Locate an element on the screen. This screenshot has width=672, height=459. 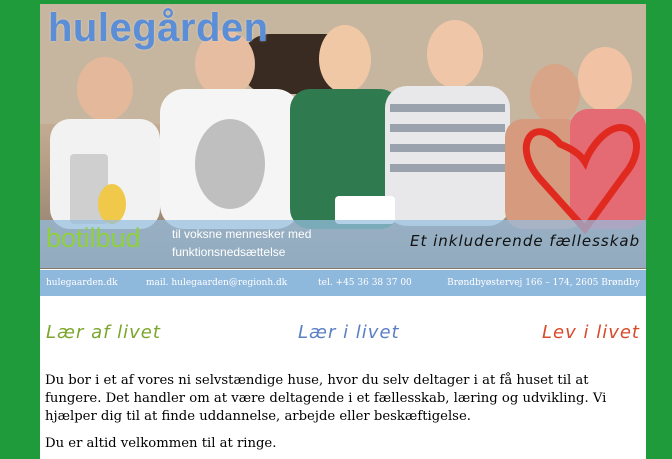
welcome-paragraph: Du er altid velkommen til at ringe. is located at coordinates (161, 443).